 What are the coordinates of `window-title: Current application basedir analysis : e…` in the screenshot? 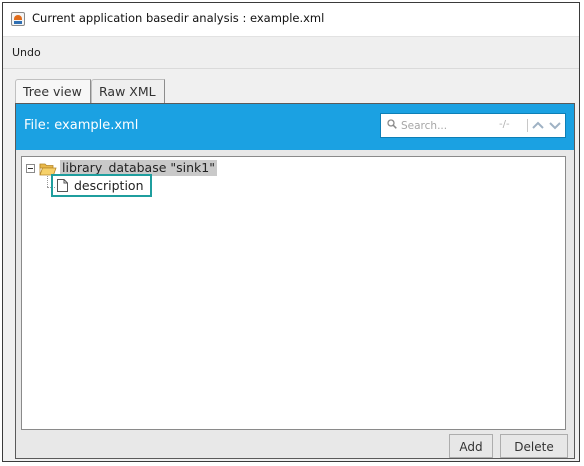 It's located at (178, 18).